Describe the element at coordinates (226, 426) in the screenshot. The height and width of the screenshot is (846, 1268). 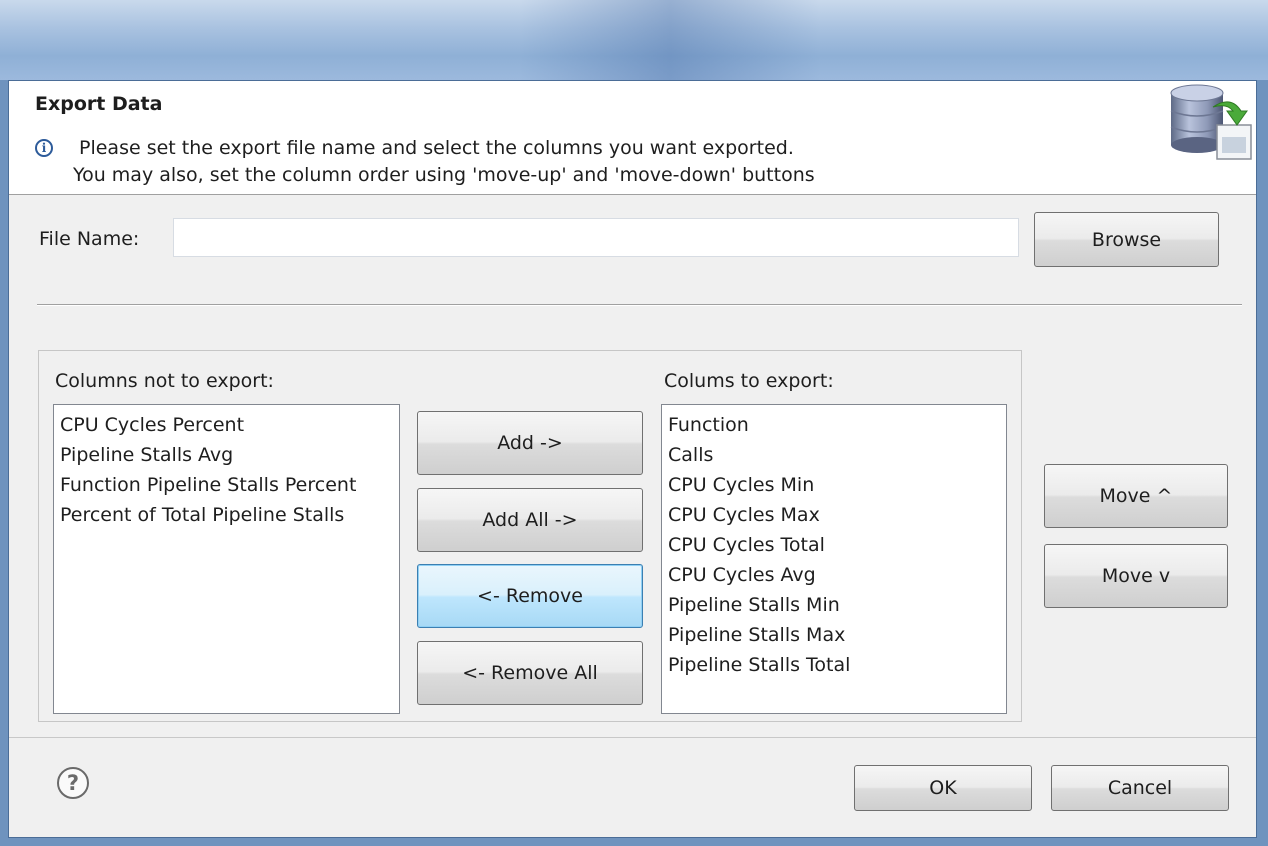
I see `list-item: CPU Cycles Percent` at that location.